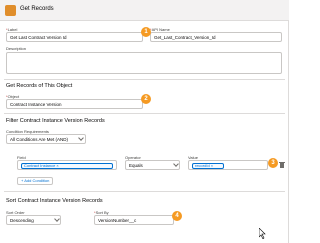 This screenshot has width=320, height=243. Describe the element at coordinates (144, 10) in the screenshot. I see `panel-header: Get Records` at that location.